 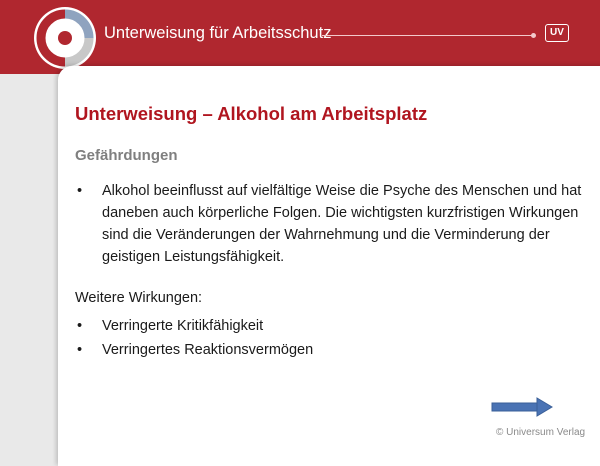 I want to click on header-divider-dot, so click(x=533, y=35).